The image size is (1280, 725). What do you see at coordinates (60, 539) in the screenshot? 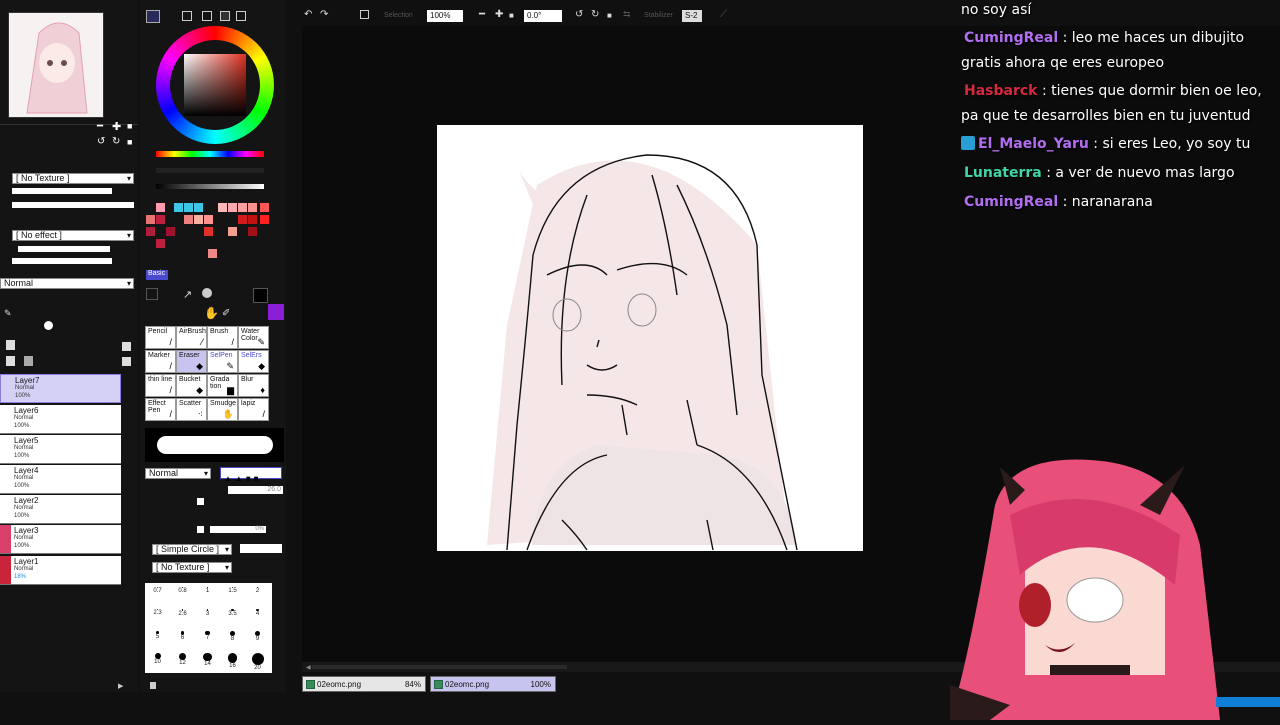
I see `layer-row: Layer3 Normal 100%` at bounding box center [60, 539].